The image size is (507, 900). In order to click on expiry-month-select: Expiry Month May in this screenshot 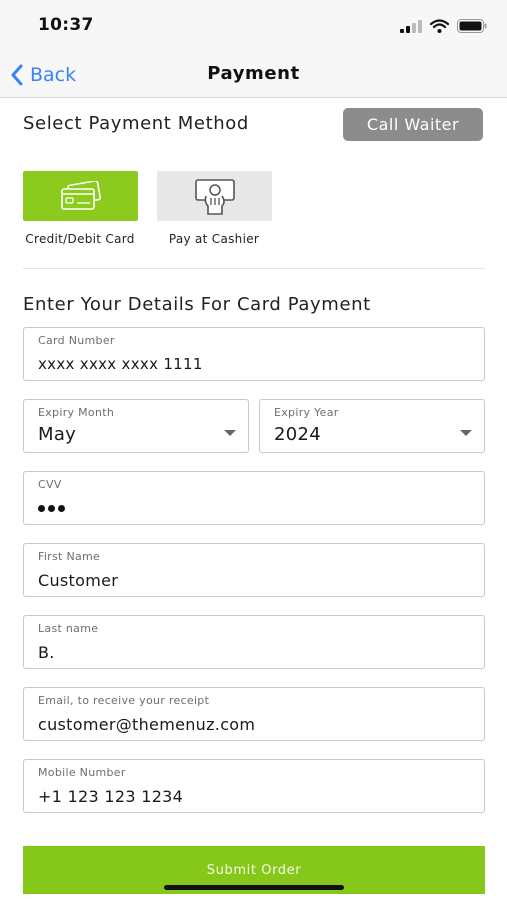, I will do `click(136, 426)`.